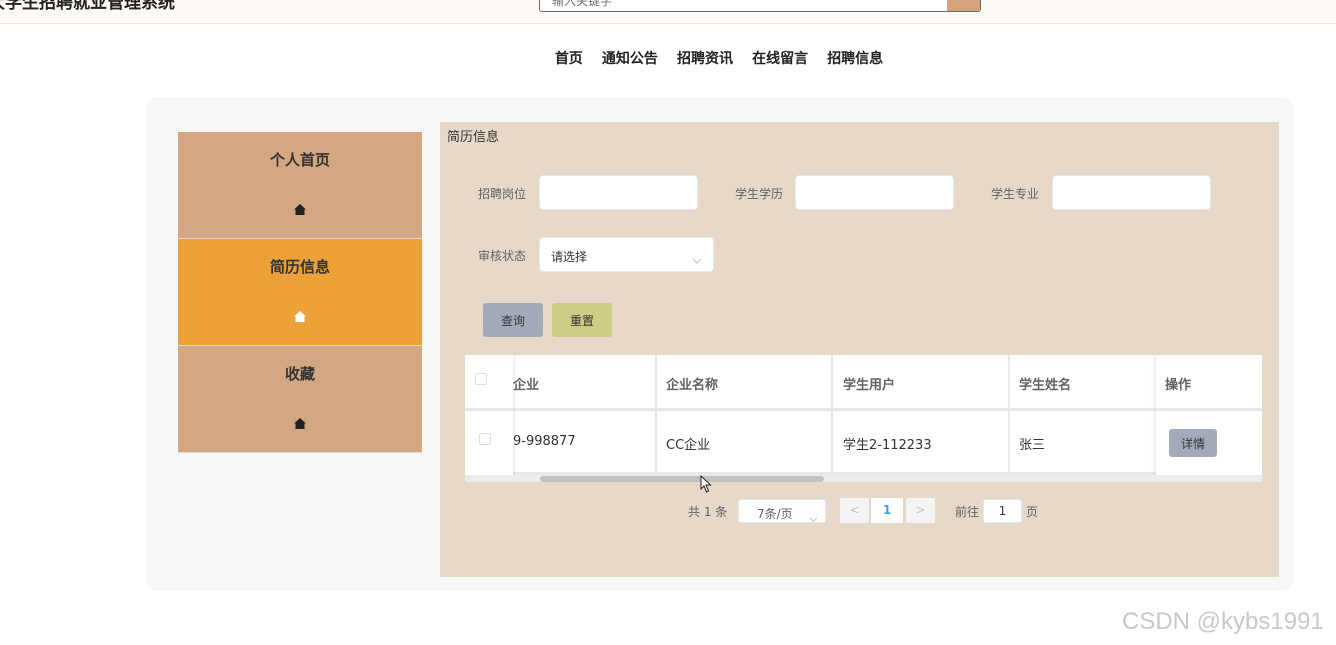  I want to click on mouse-cursor-icon, so click(706, 483).